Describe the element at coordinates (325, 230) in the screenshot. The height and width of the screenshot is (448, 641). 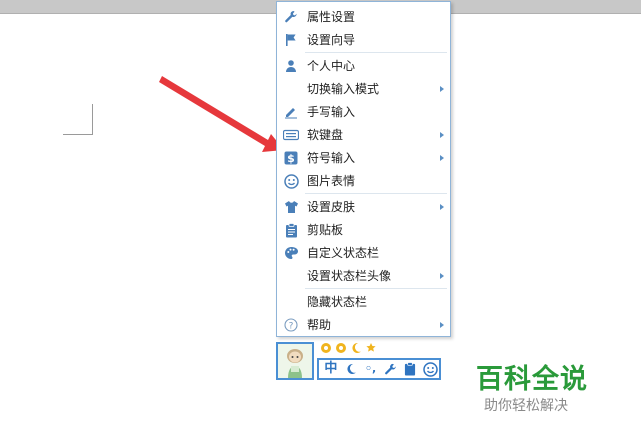
I see `menu-item-label: 剪贴板` at that location.